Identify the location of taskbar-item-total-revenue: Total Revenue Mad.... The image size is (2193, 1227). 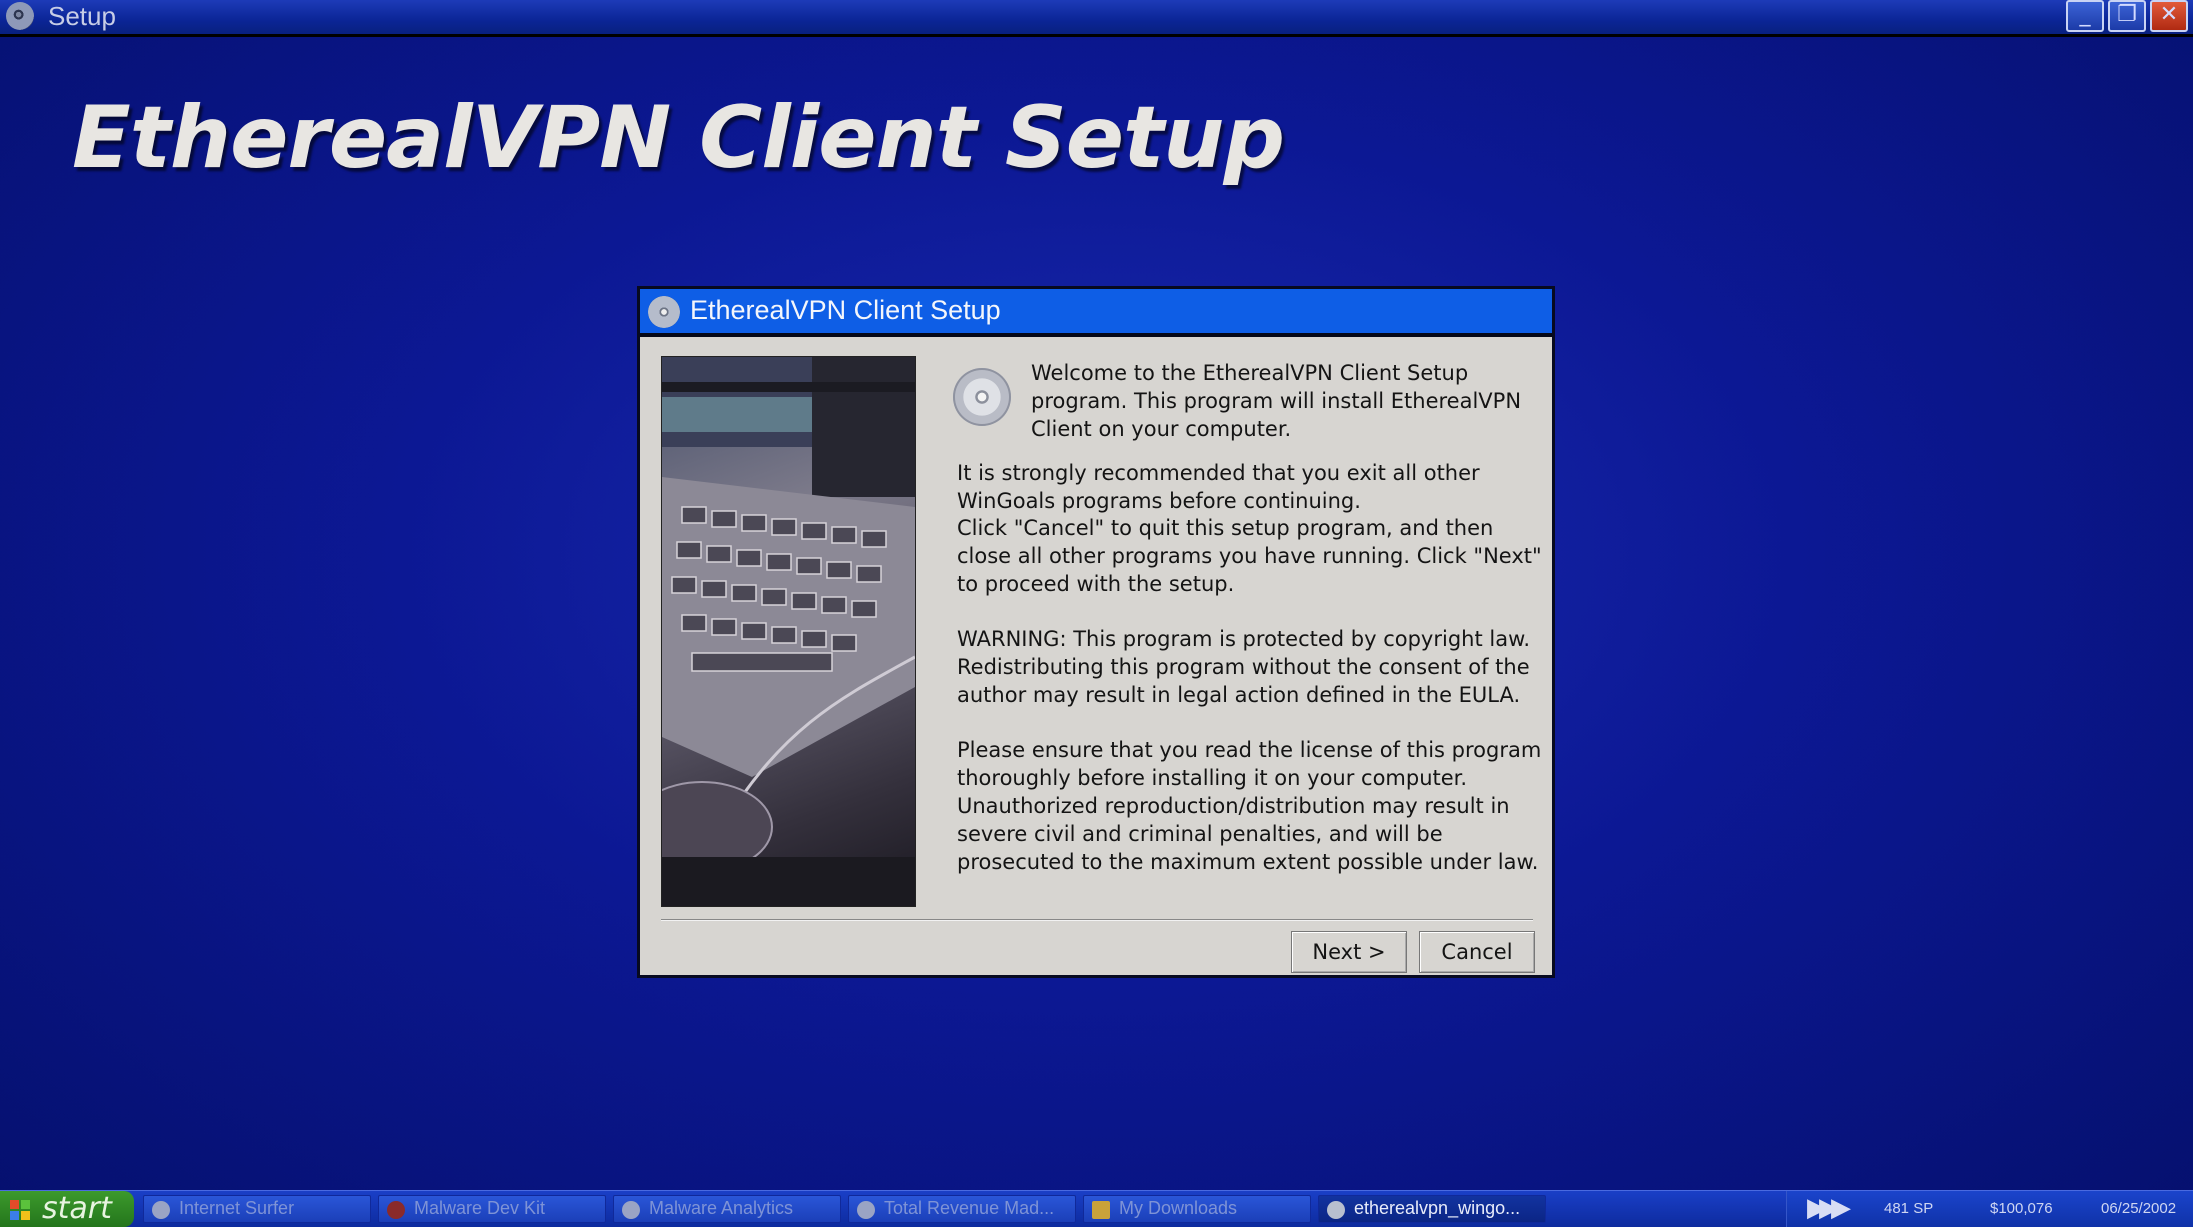
(962, 1209).